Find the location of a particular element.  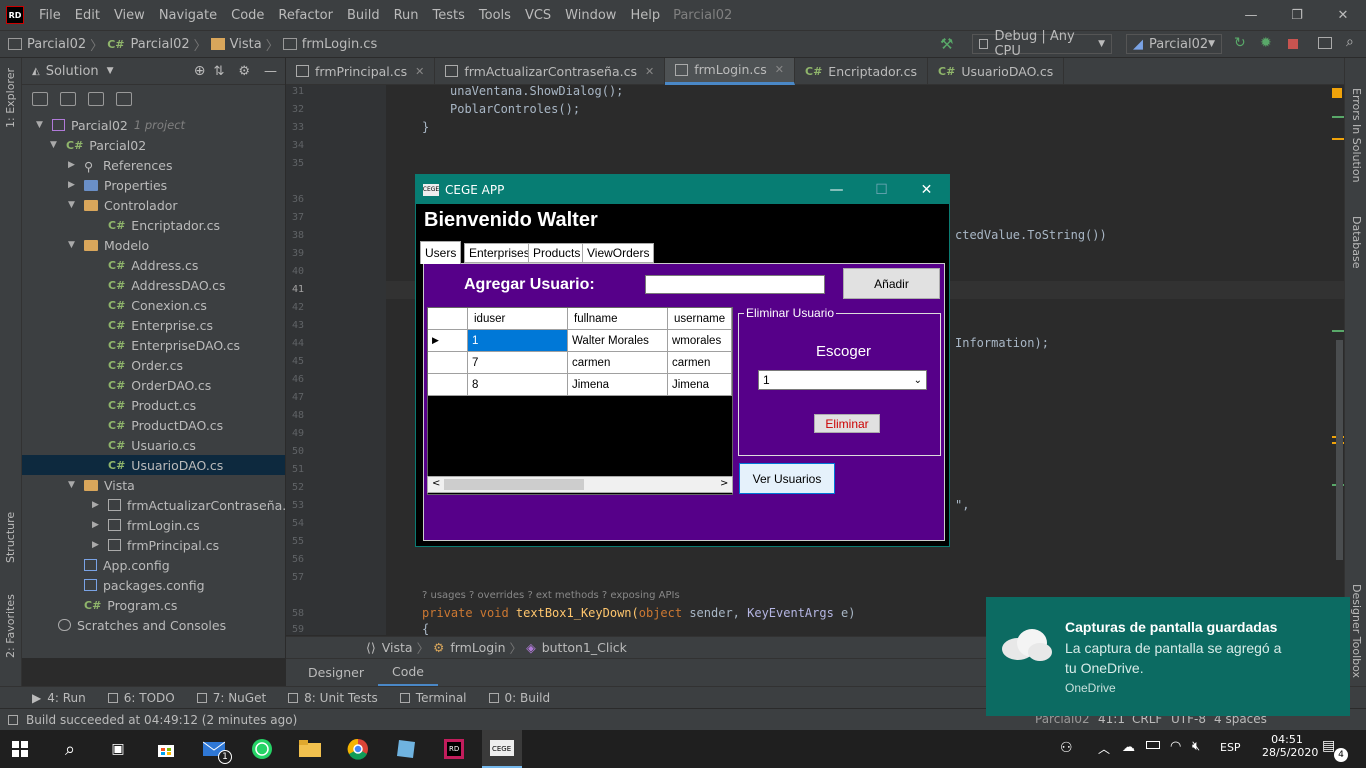

tab-products: Products is located at coordinates (557, 253).